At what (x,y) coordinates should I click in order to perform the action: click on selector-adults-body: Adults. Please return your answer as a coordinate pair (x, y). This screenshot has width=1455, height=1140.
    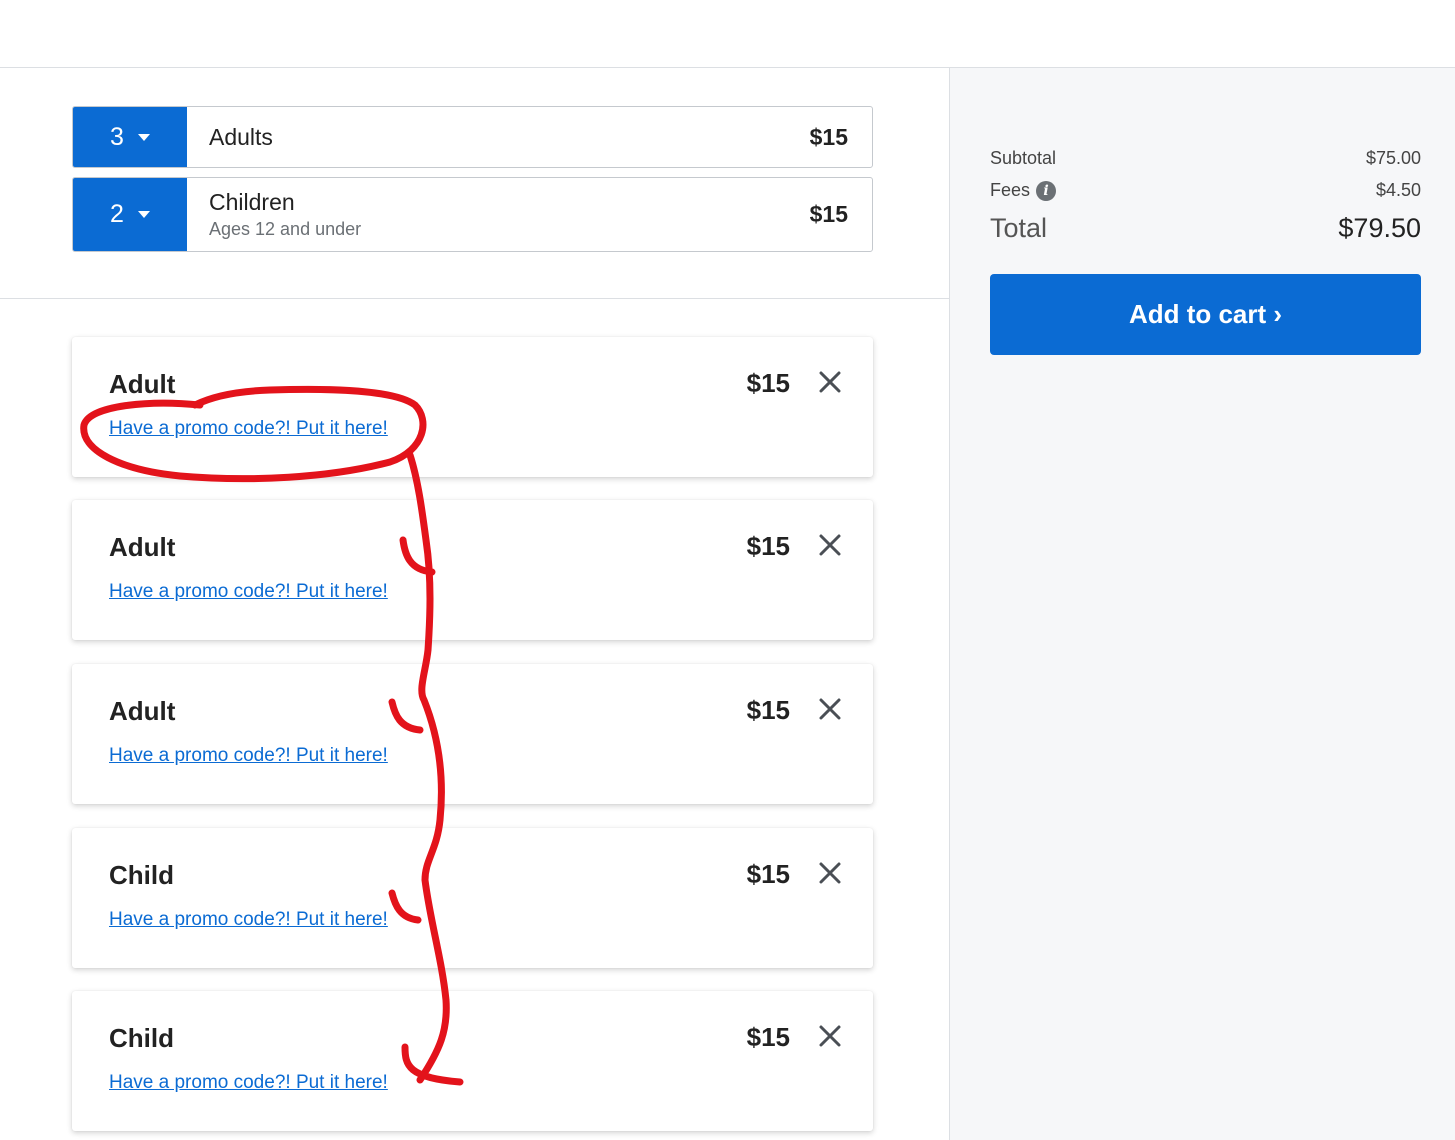
    Looking at the image, I should click on (469, 137).